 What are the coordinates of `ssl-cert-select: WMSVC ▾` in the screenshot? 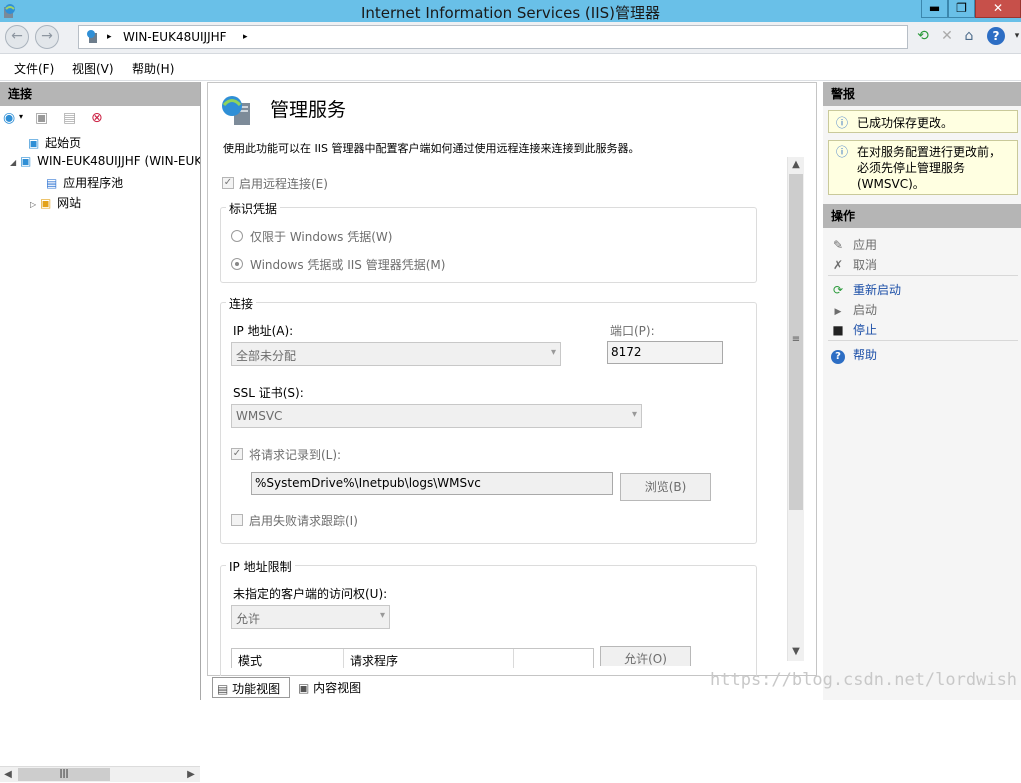 It's located at (436, 416).